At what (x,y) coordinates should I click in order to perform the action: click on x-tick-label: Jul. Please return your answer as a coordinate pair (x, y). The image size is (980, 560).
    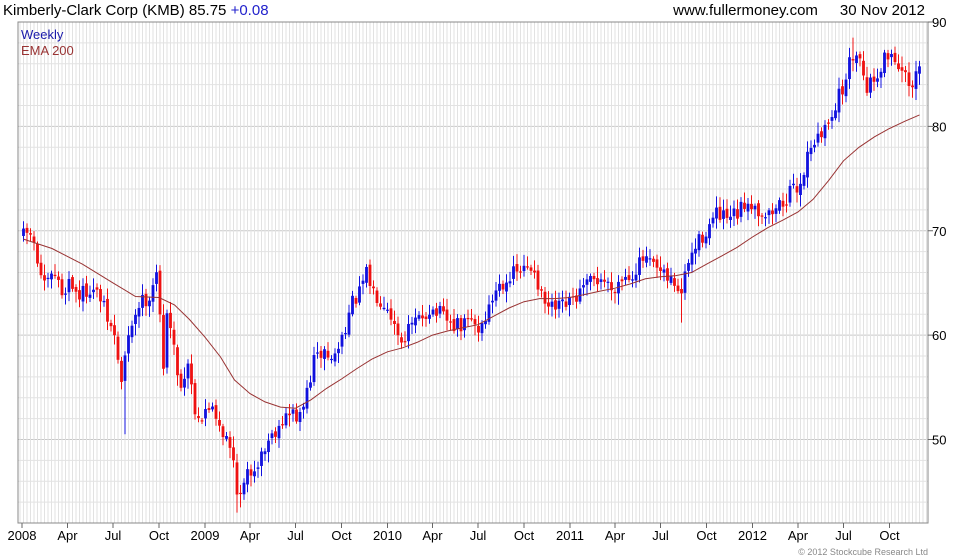
    Looking at the image, I should click on (295, 535).